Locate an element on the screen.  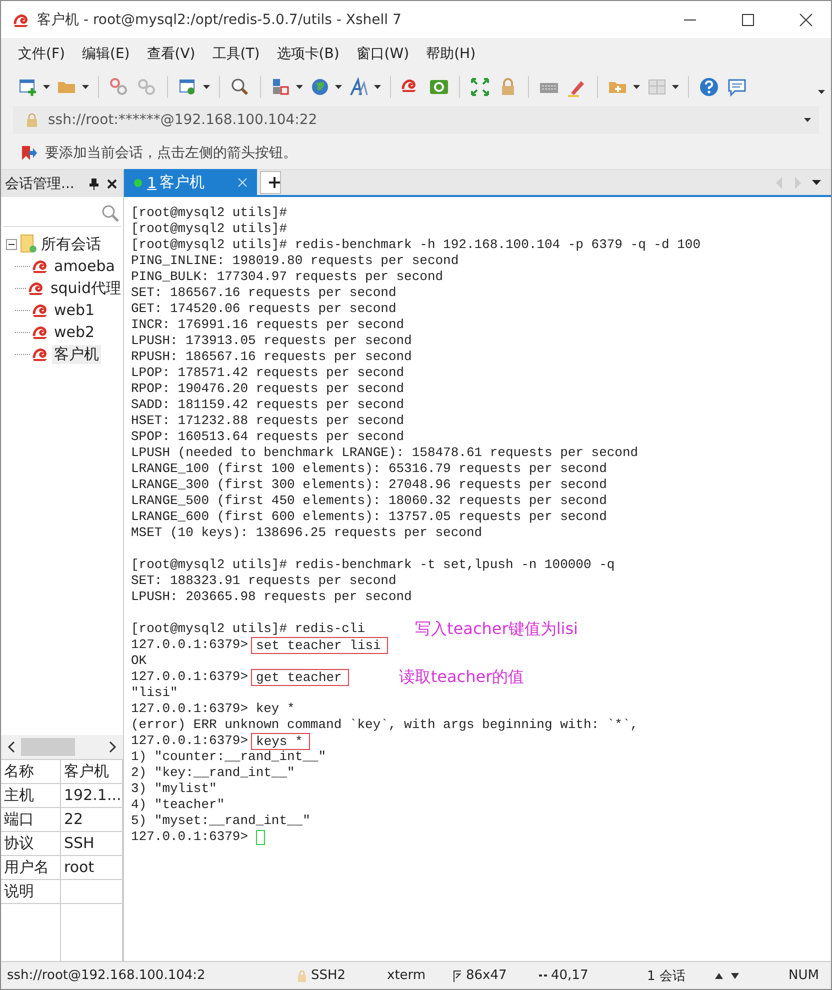
new-session-icon is located at coordinates (28, 87).